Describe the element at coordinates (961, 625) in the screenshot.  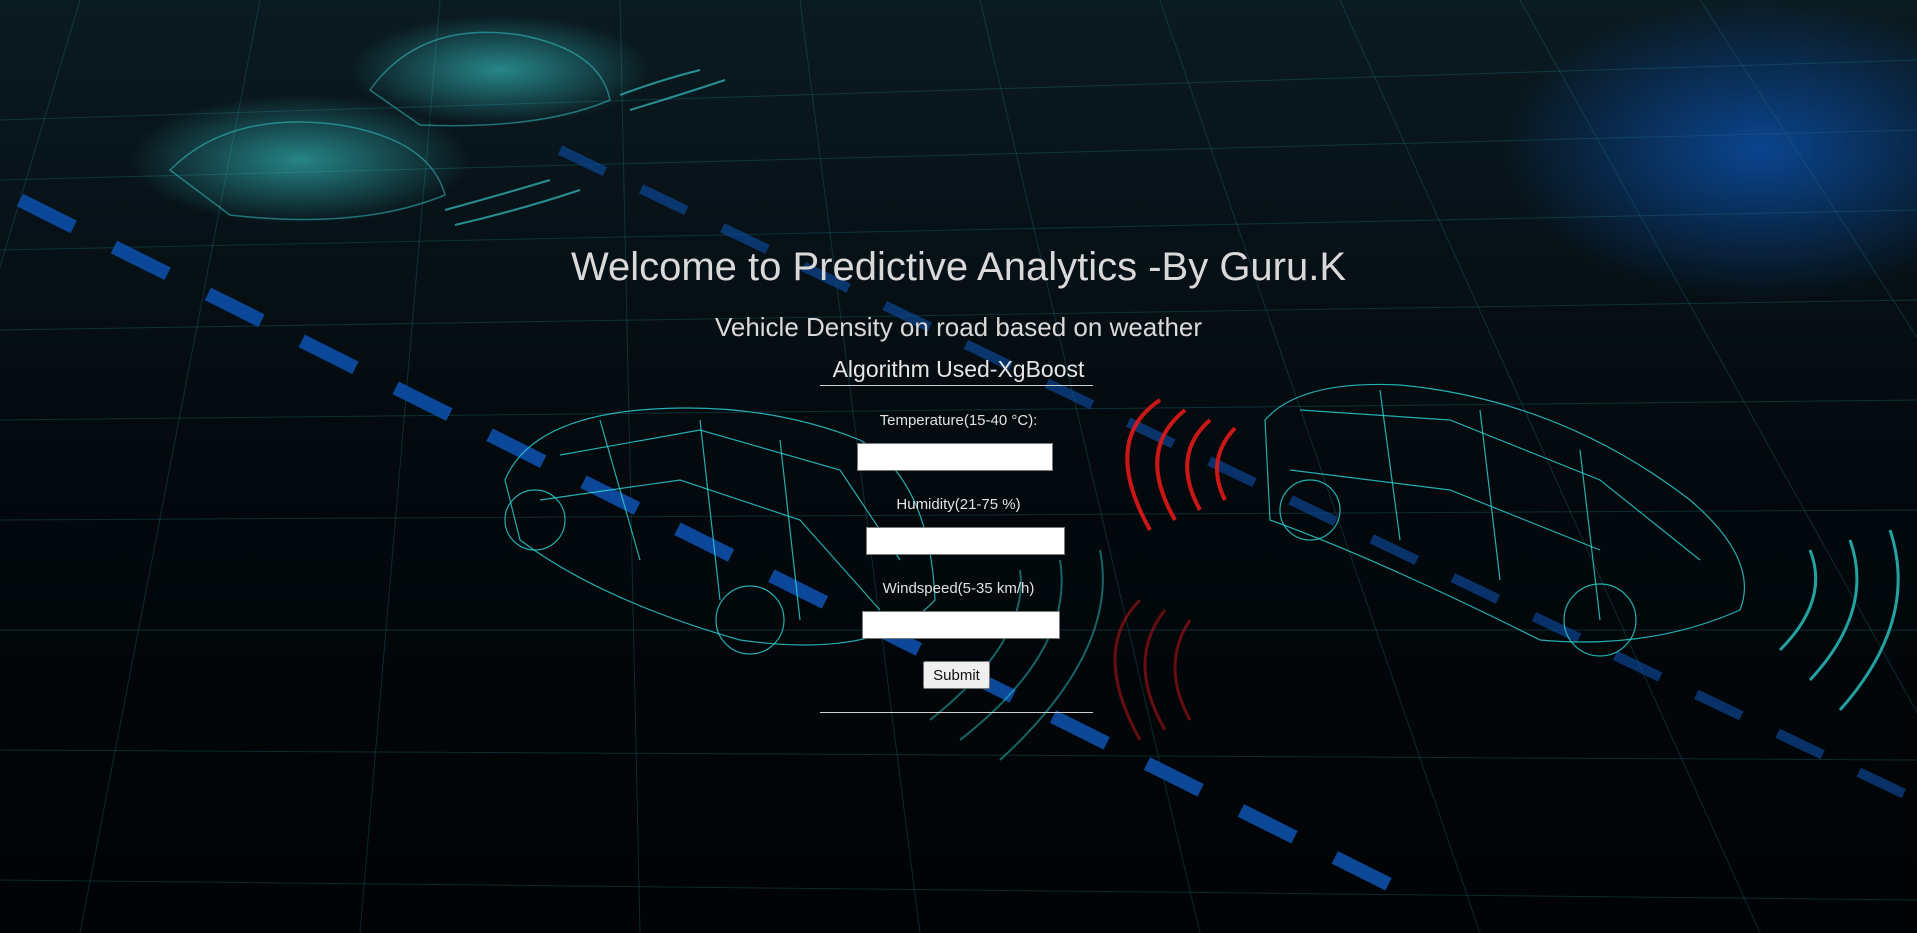
I see `windspeed-input` at that location.